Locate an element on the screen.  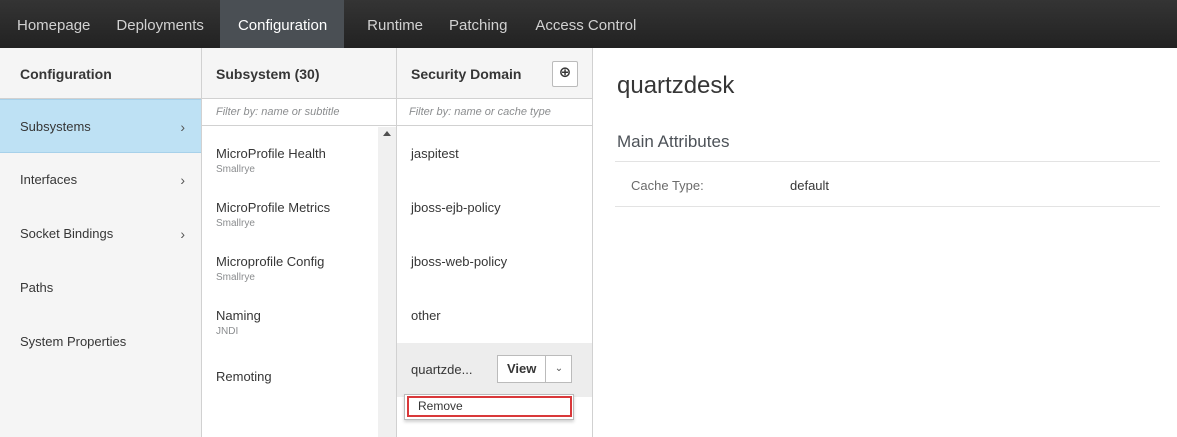
list-item-title: Naming is located at coordinates (238, 315).